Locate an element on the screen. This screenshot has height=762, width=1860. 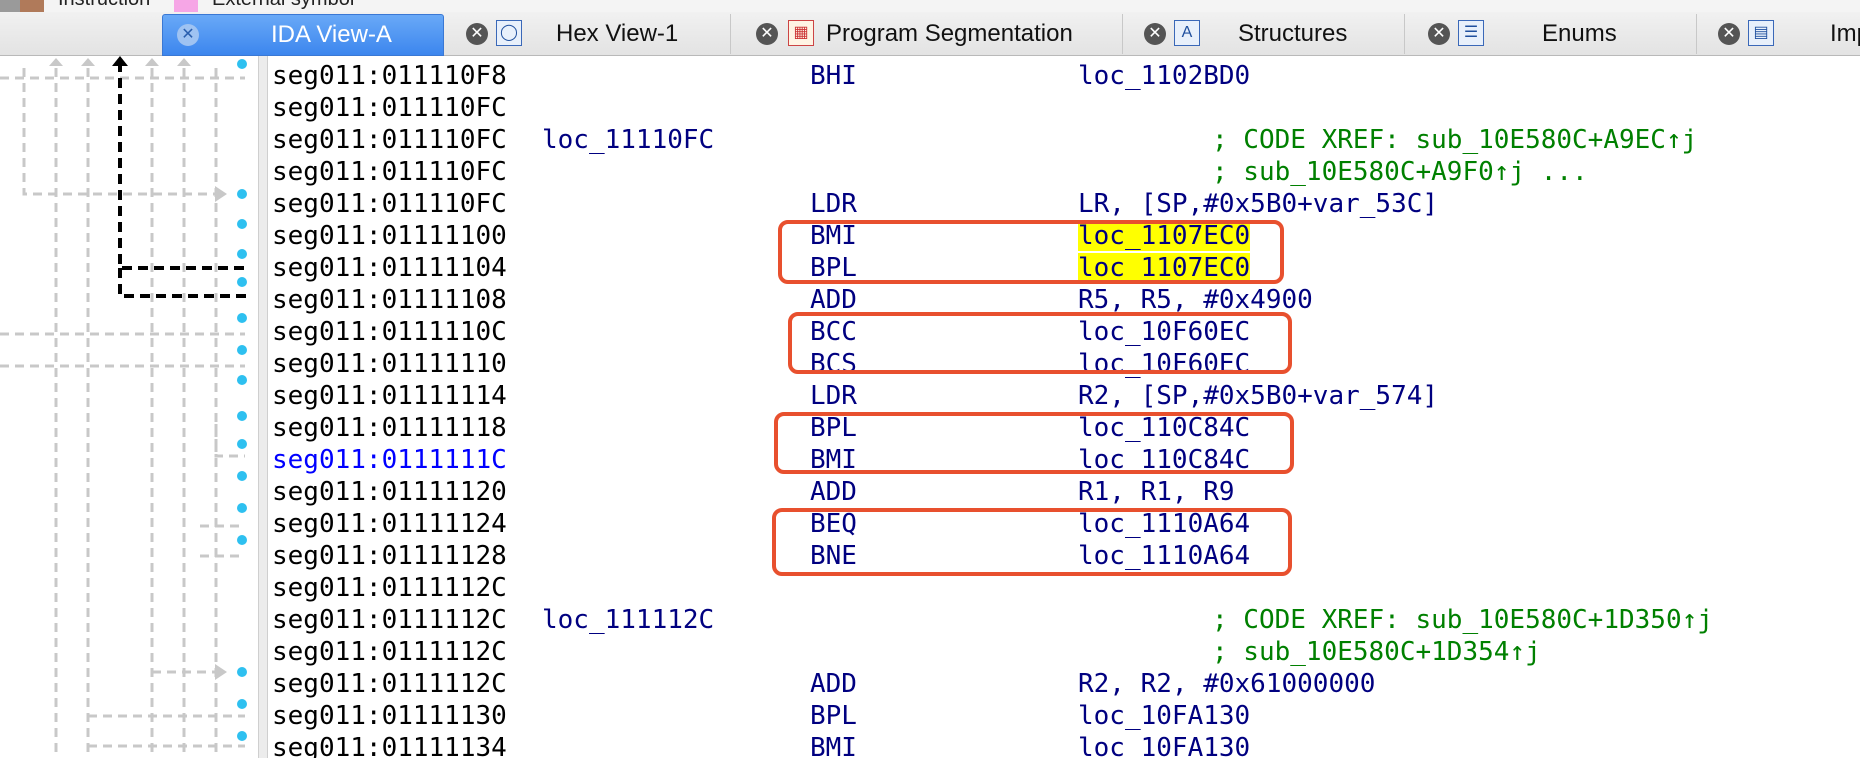
tab-hex-view-1: ✕ ◯ Hex View-1 is located at coordinates (591, 34).